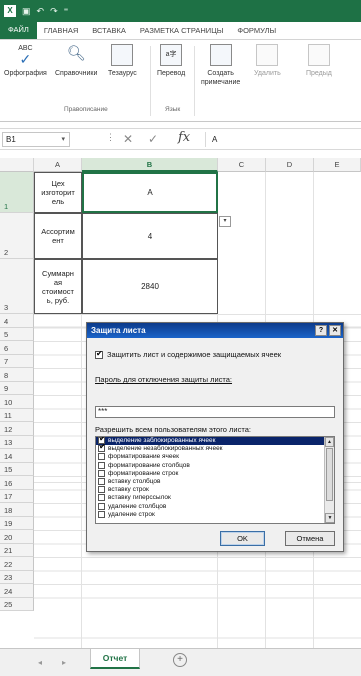  Describe the element at coordinates (215, 441) in the screenshot. I see `list-item: выделение заблокированных ячеек` at that location.